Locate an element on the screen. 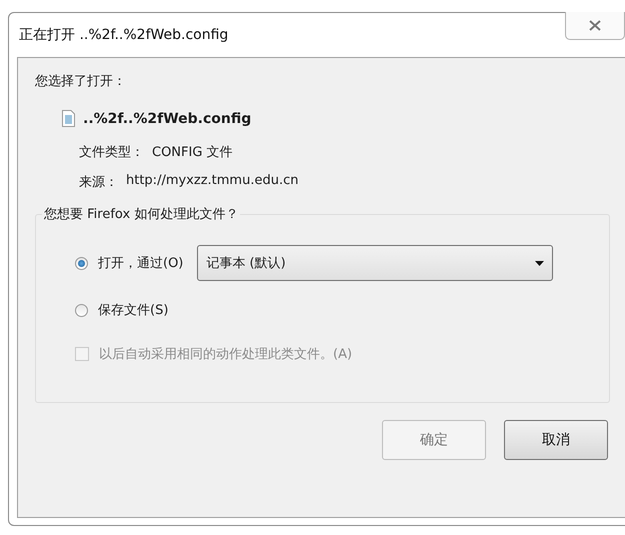 The height and width of the screenshot is (535, 625). window-title: 正在打开 ..%2f..%2fWeb.config is located at coordinates (123, 35).